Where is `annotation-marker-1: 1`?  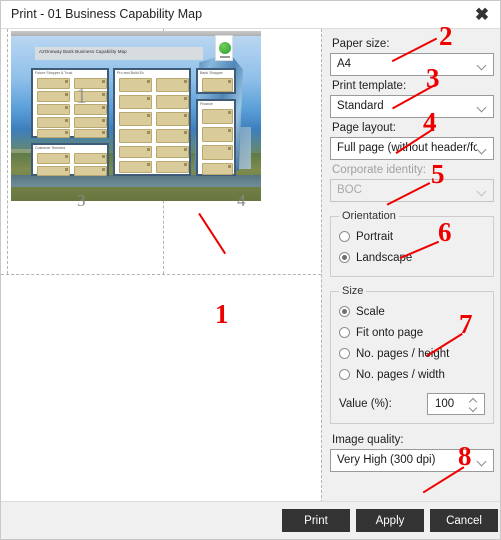
annotation-marker-1: 1 is located at coordinates (222, 314).